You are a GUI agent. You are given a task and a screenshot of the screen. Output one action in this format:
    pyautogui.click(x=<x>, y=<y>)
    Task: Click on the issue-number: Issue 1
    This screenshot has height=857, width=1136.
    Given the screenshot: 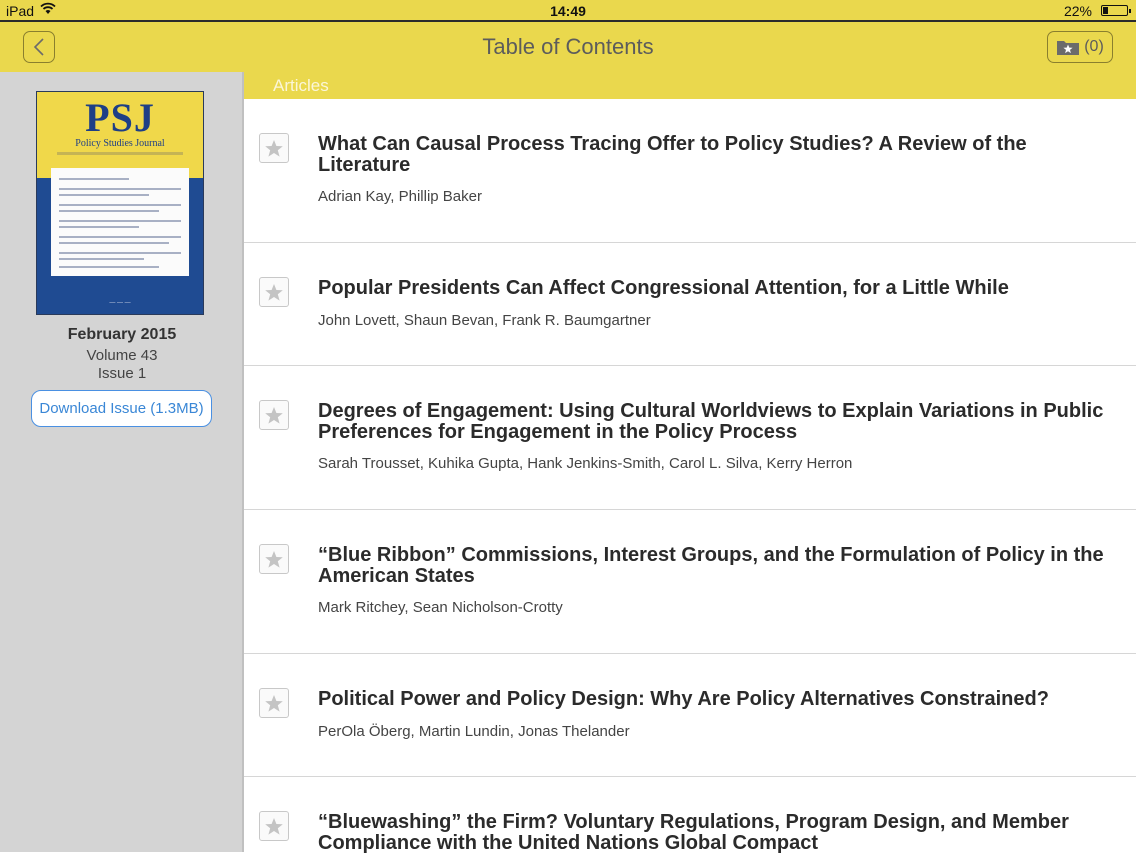 What is the action you would take?
    pyautogui.click(x=122, y=373)
    